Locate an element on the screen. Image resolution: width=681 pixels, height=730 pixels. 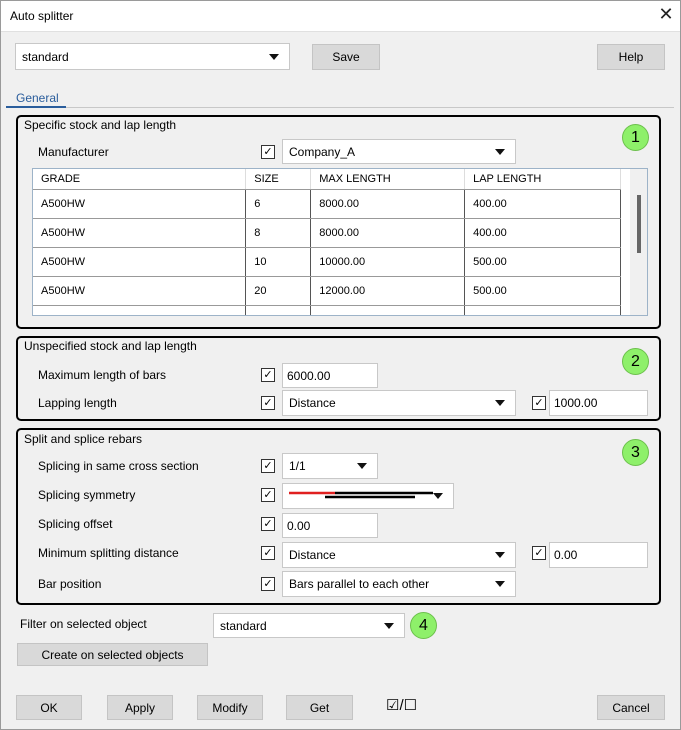
max-length-field: 6000.00 is located at coordinates (330, 375).